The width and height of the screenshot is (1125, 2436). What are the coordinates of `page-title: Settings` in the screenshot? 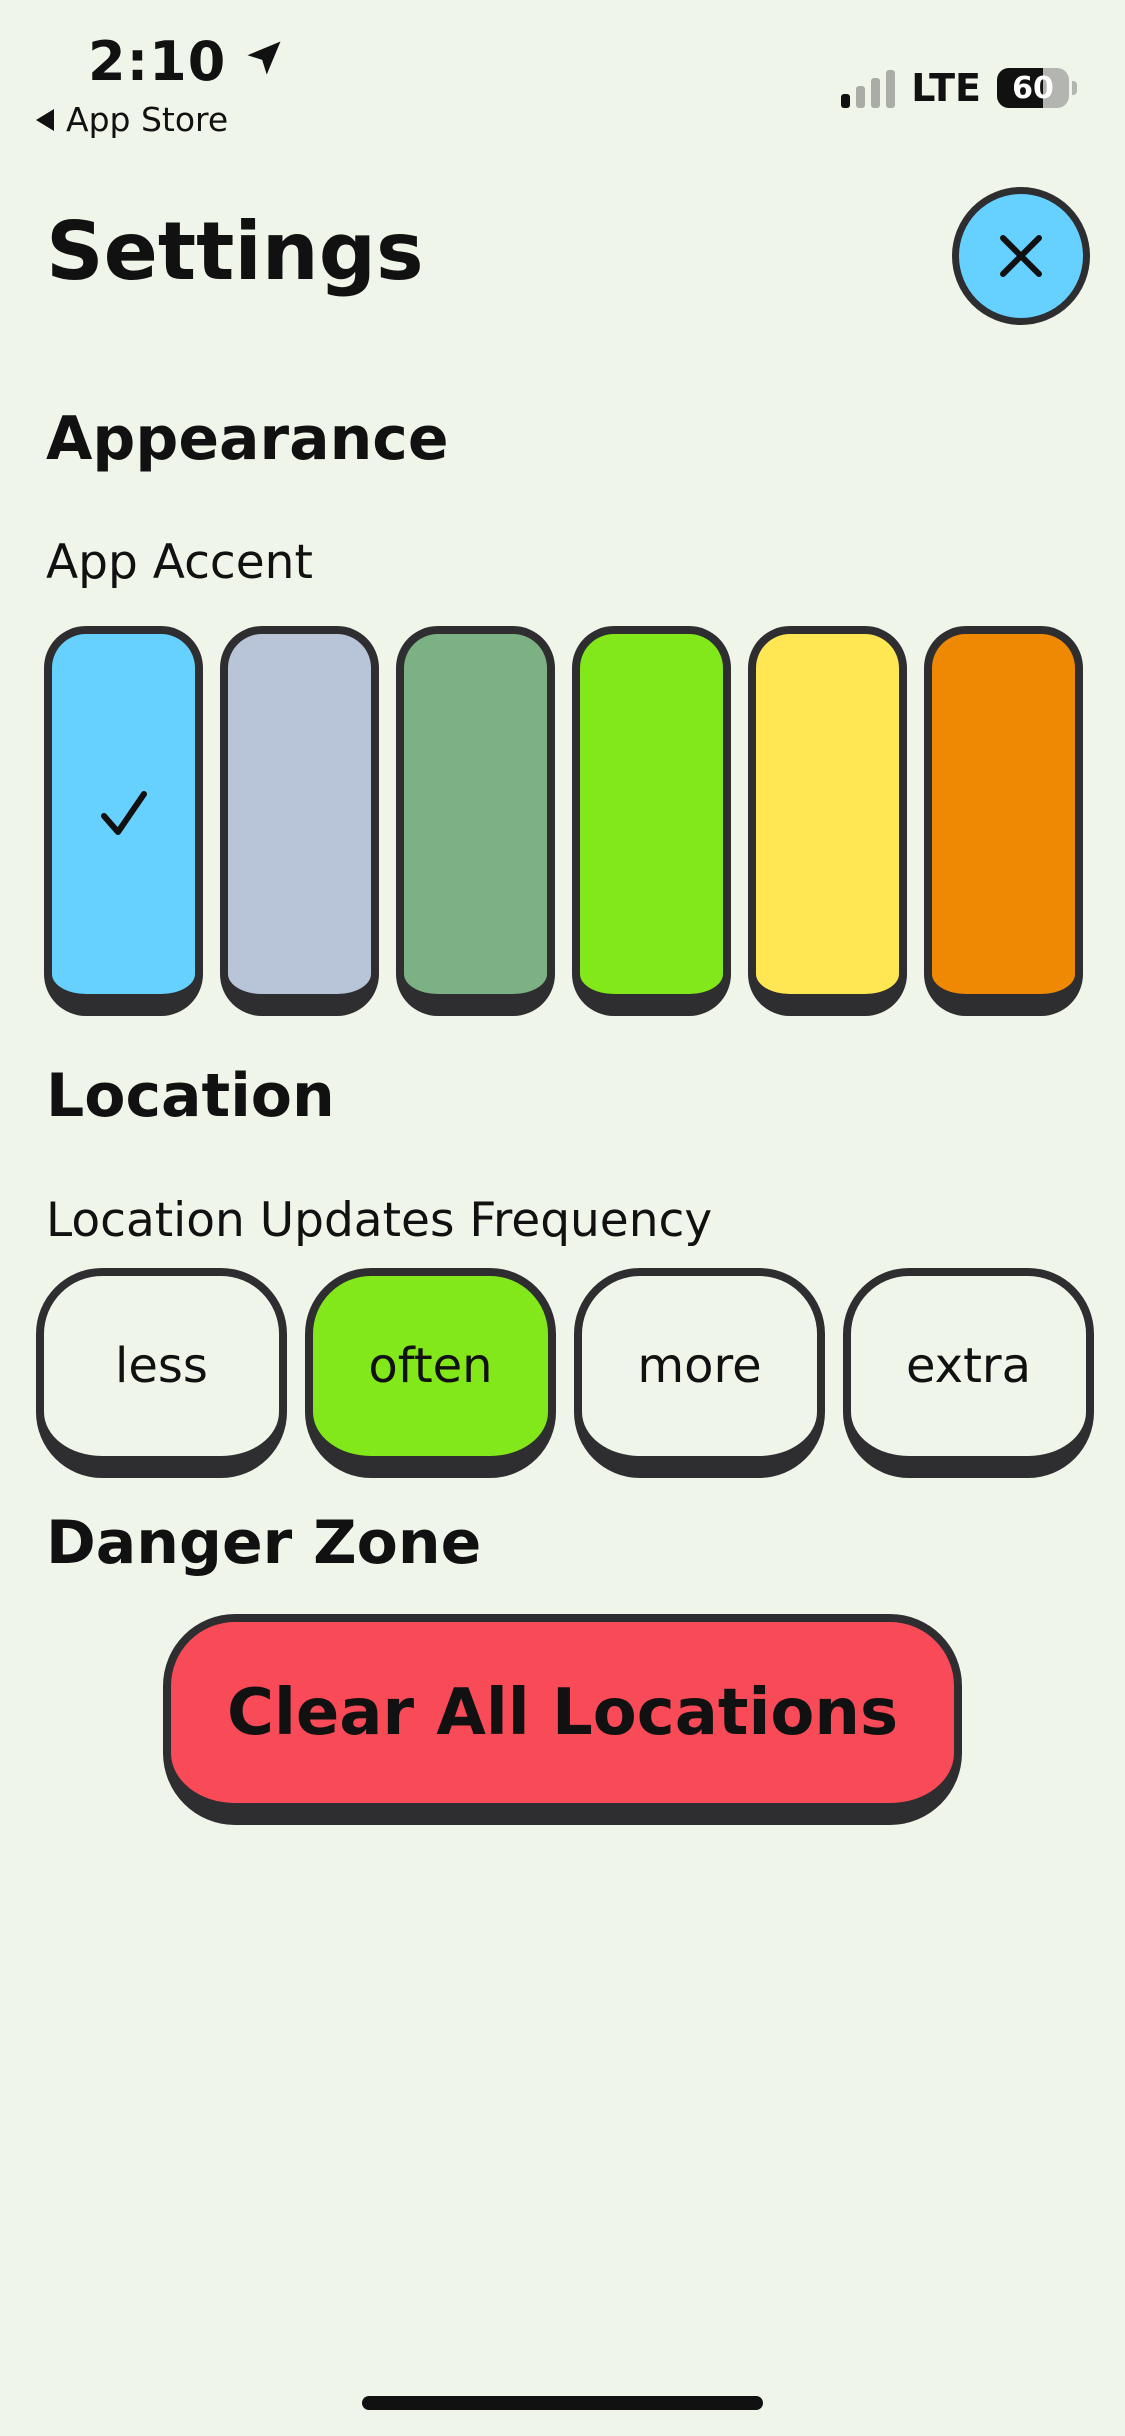 It's located at (235, 251).